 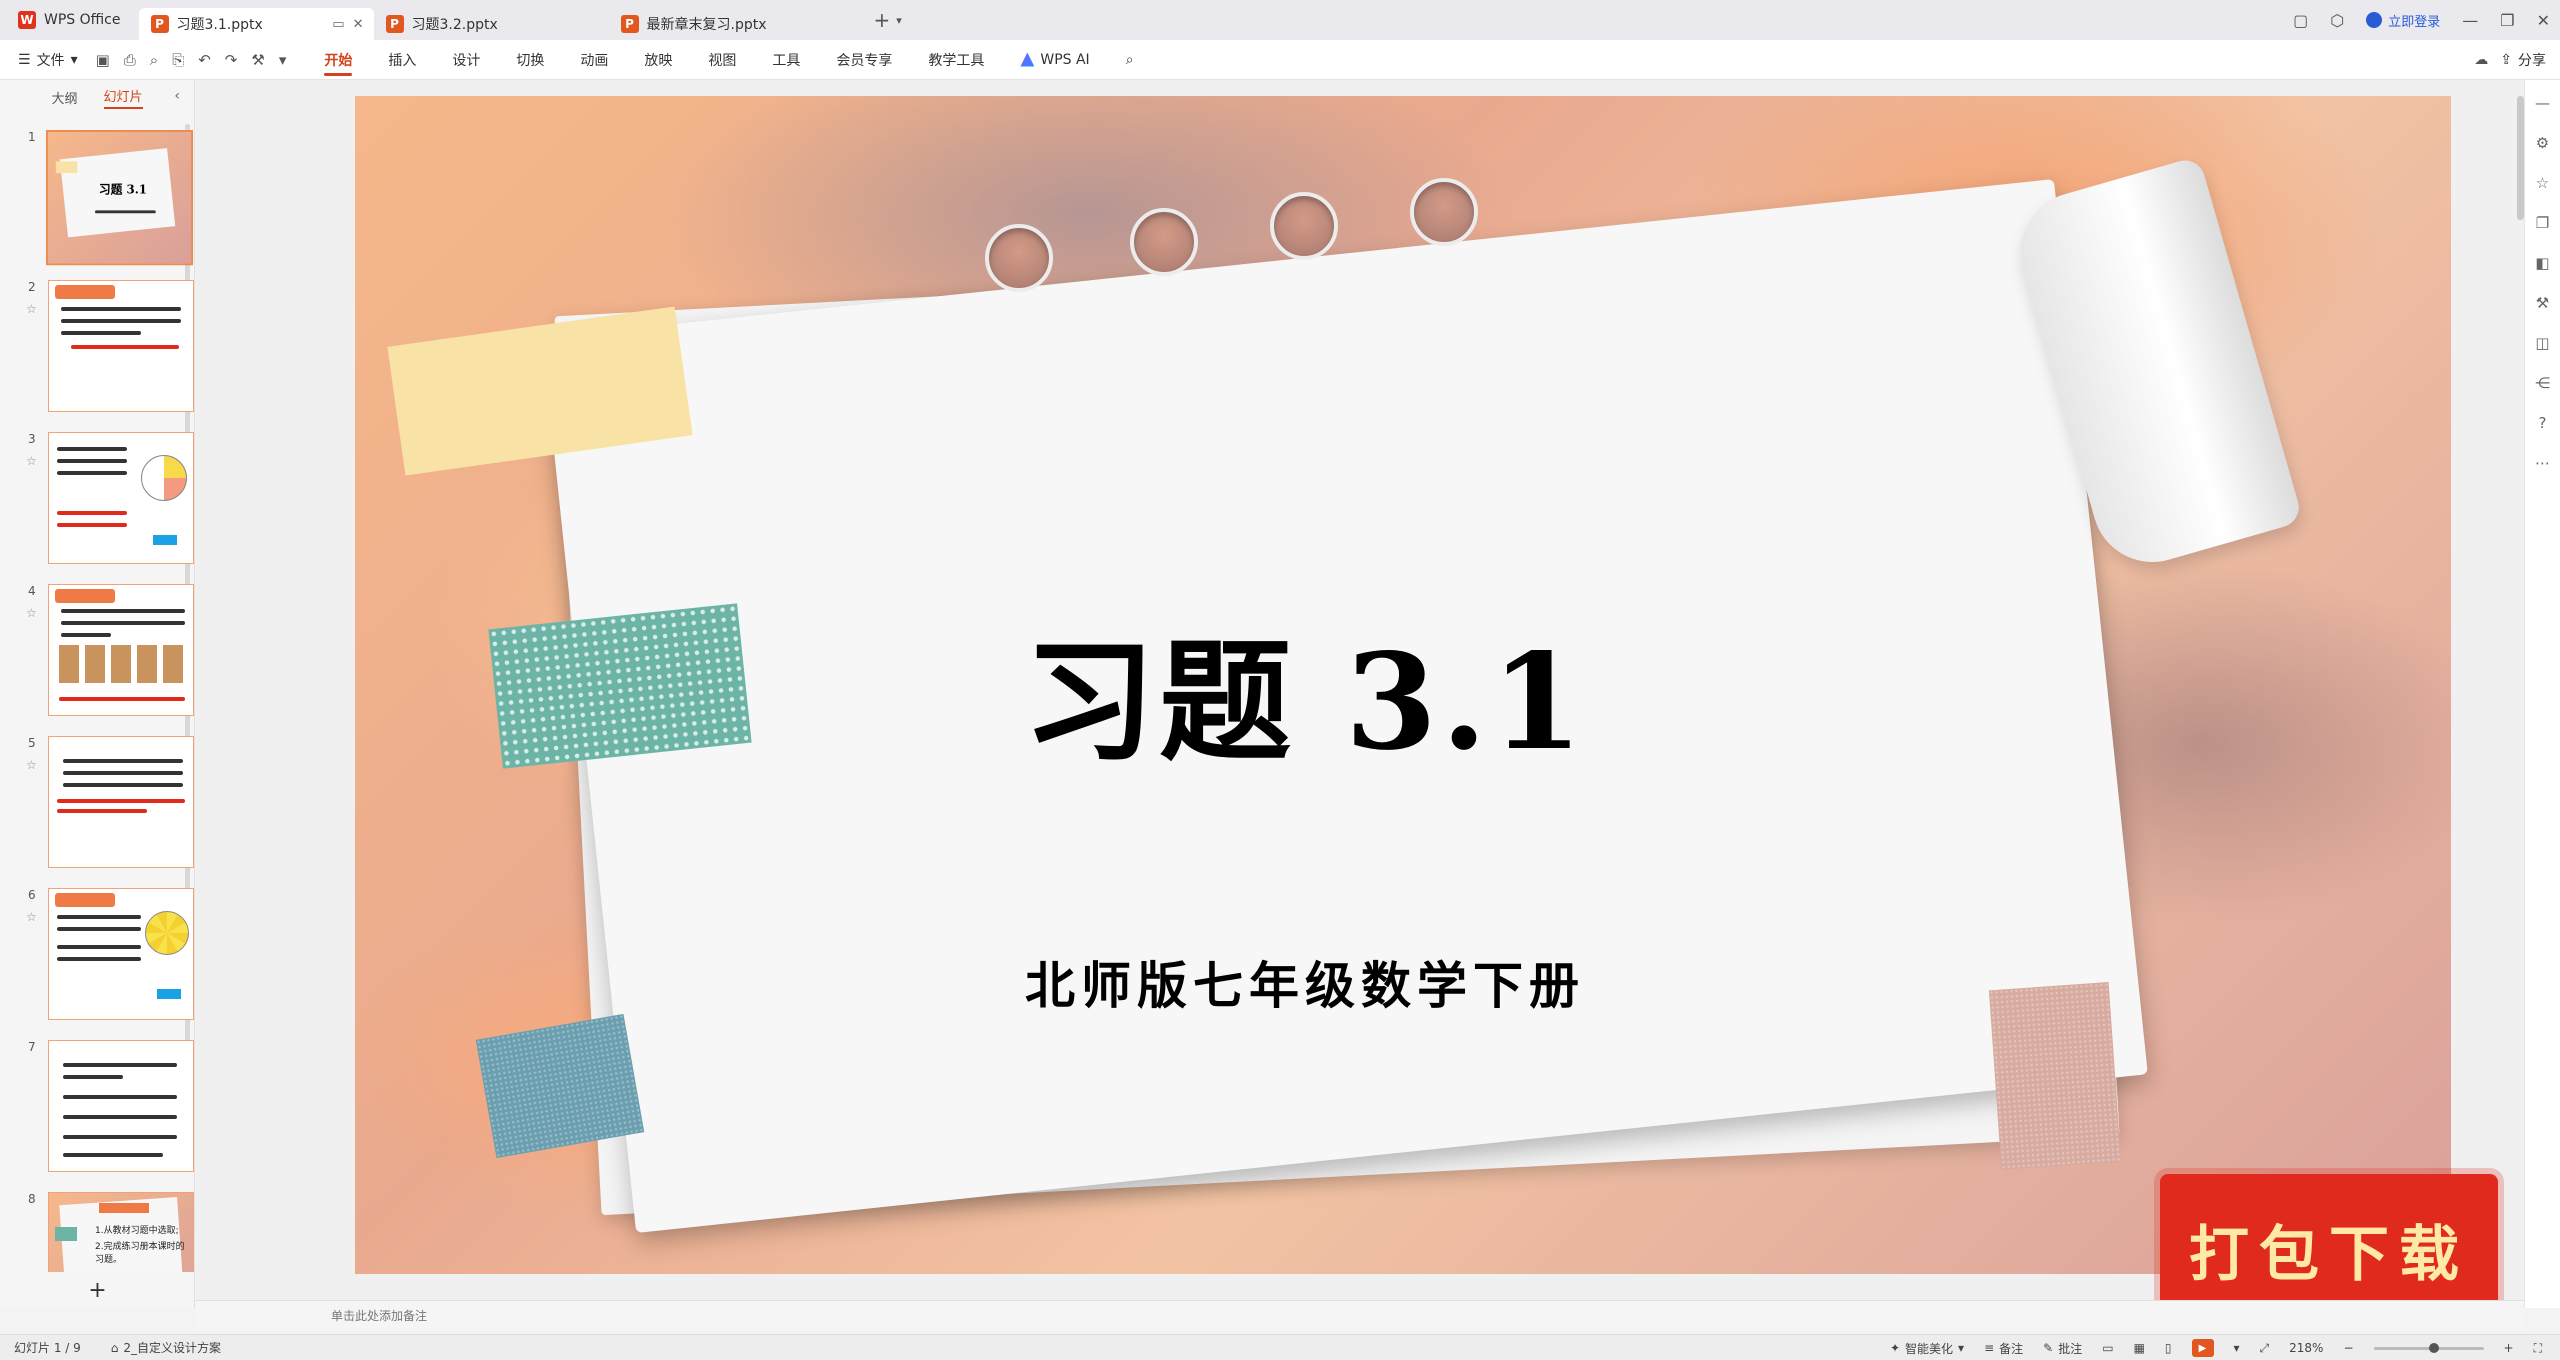 What do you see at coordinates (2300, 20) in the screenshot?
I see `window-layout-icon: ▢` at bounding box center [2300, 20].